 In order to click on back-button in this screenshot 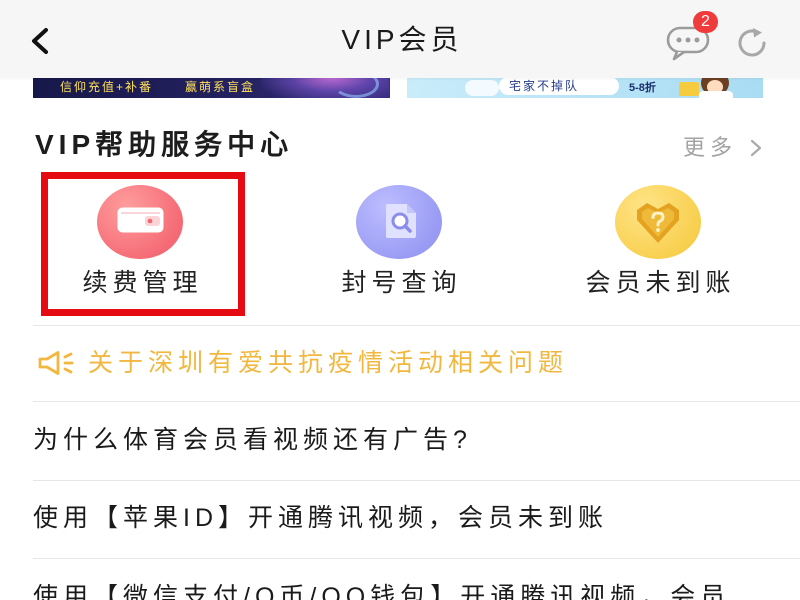, I will do `click(41, 41)`.